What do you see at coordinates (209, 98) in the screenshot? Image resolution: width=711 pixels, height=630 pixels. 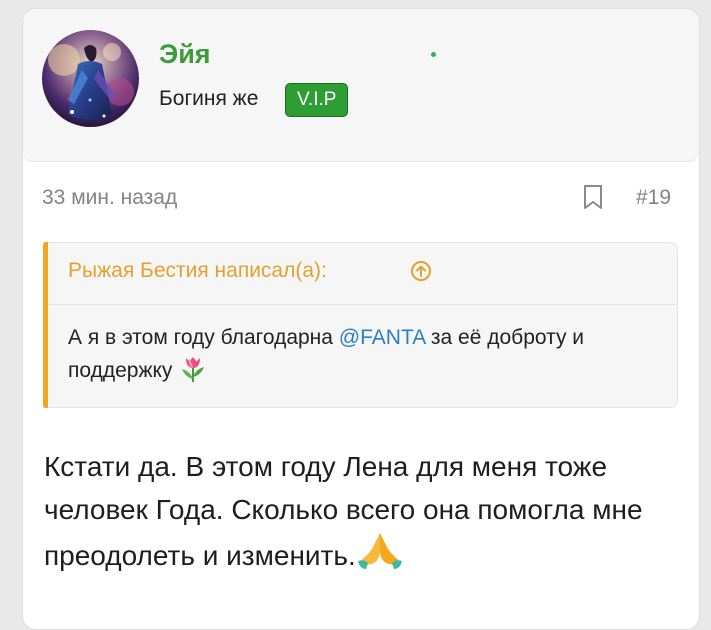 I see `author-rank: Богиня же` at bounding box center [209, 98].